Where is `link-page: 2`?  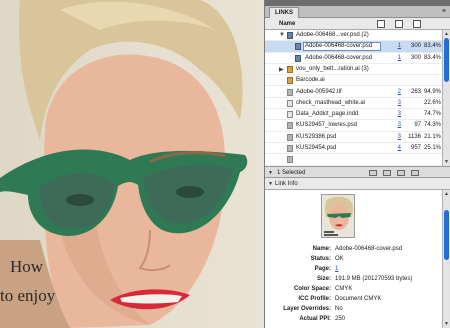
link-page: 2 is located at coordinates (399, 92).